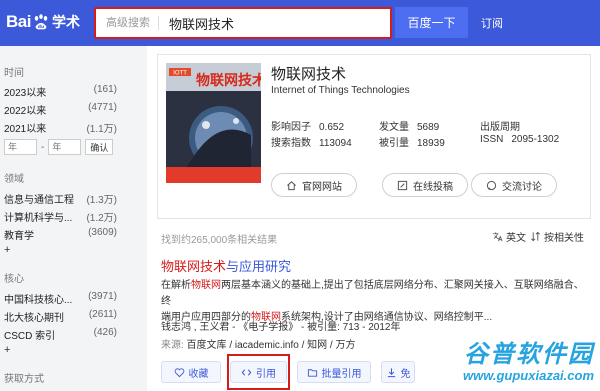 The width and height of the screenshot is (600, 391). I want to click on logo-text-right: 学术, so click(65, 22).